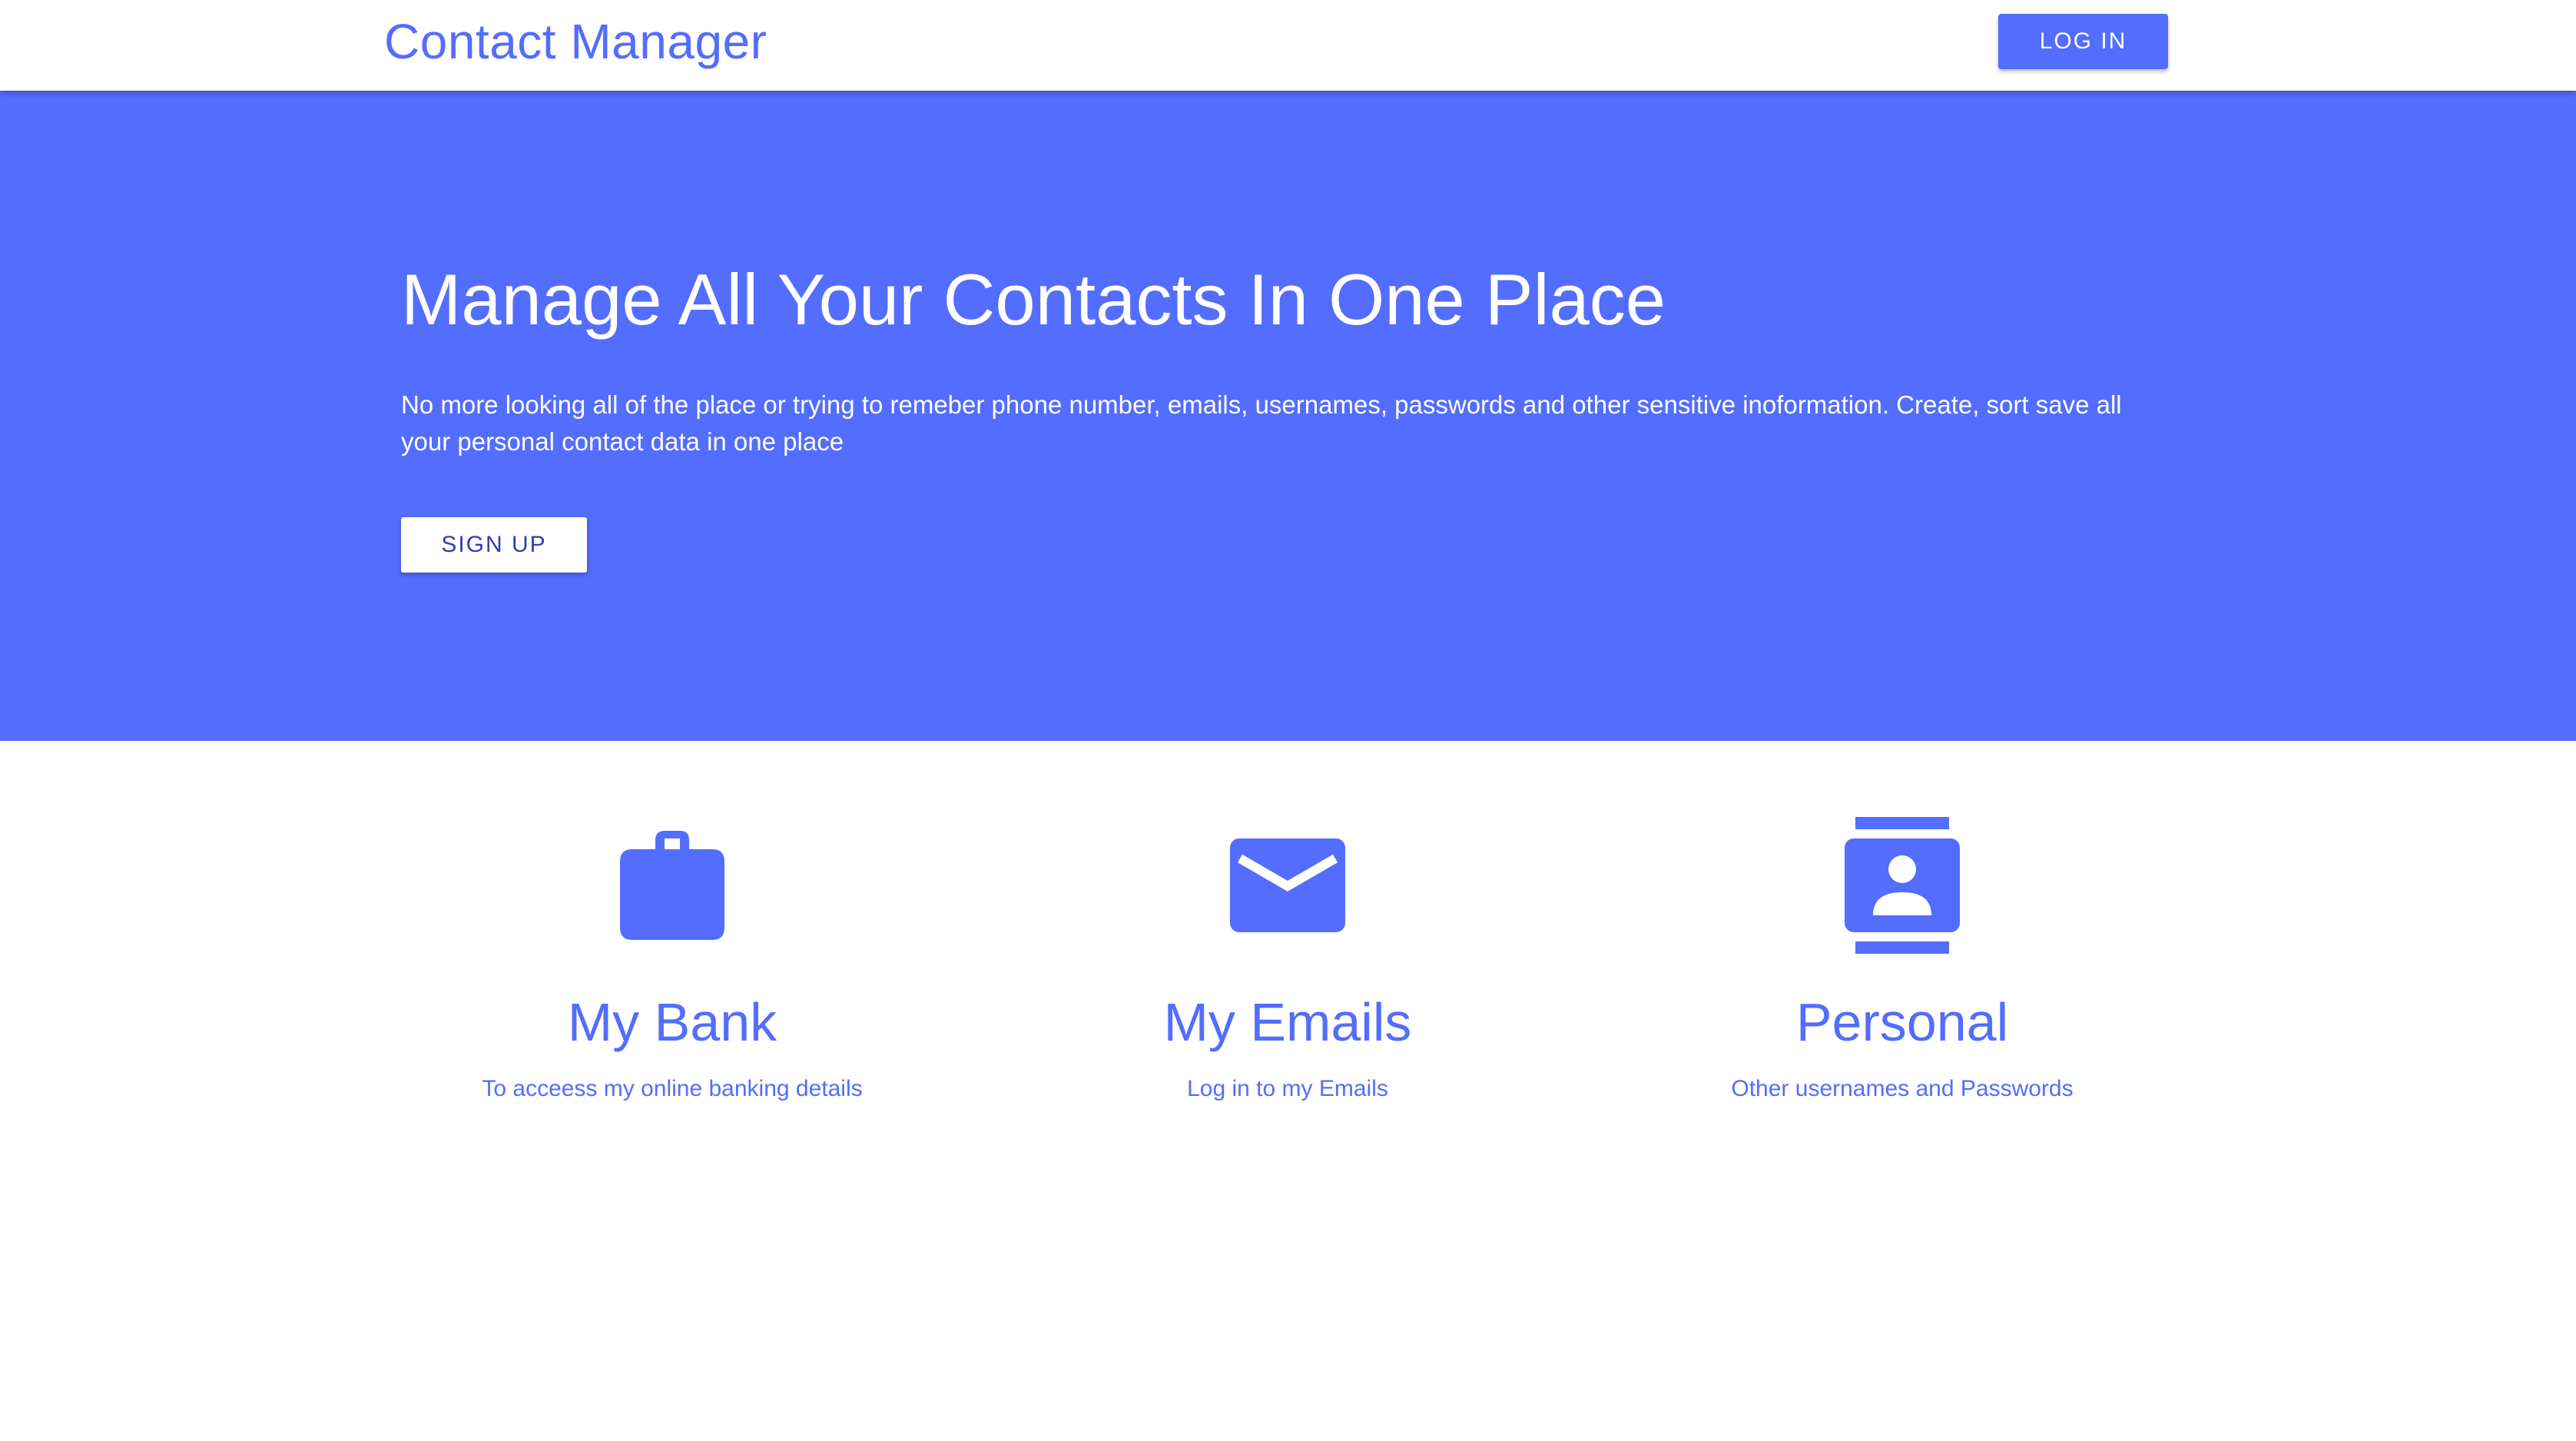  Describe the element at coordinates (1902, 885) in the screenshot. I see `contacts-icon` at that location.